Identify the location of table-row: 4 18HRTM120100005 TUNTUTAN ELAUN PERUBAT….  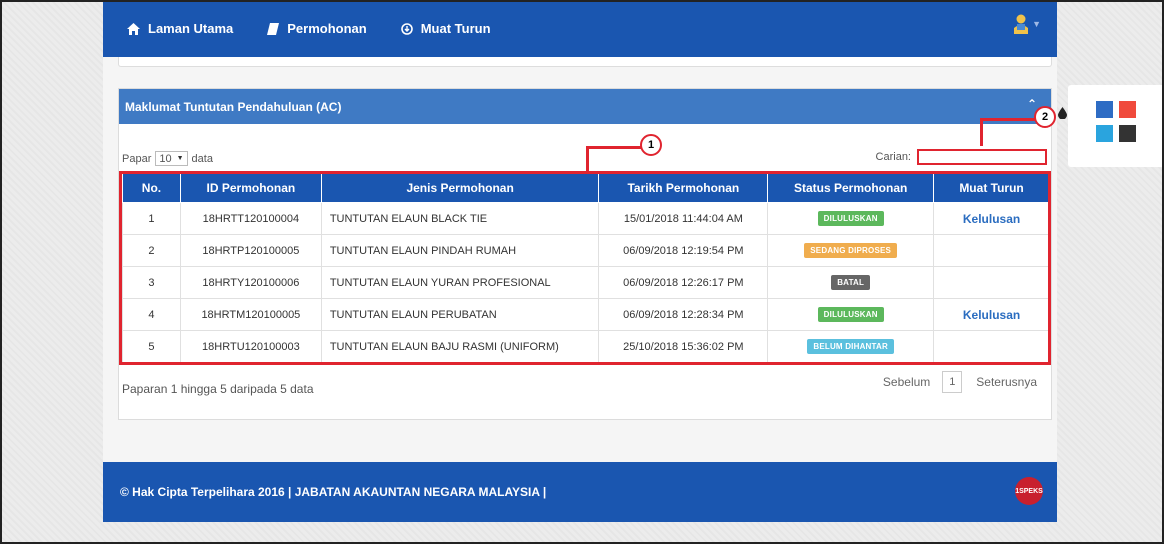
(586, 314).